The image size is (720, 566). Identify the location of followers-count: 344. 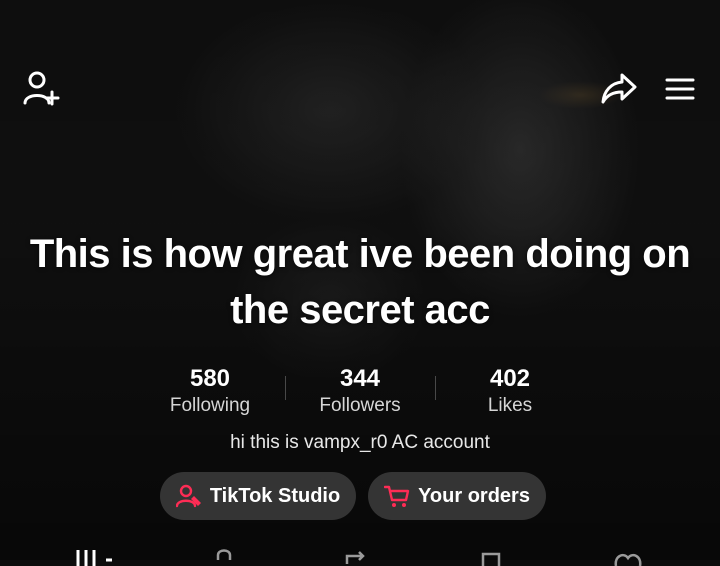
(360, 378).